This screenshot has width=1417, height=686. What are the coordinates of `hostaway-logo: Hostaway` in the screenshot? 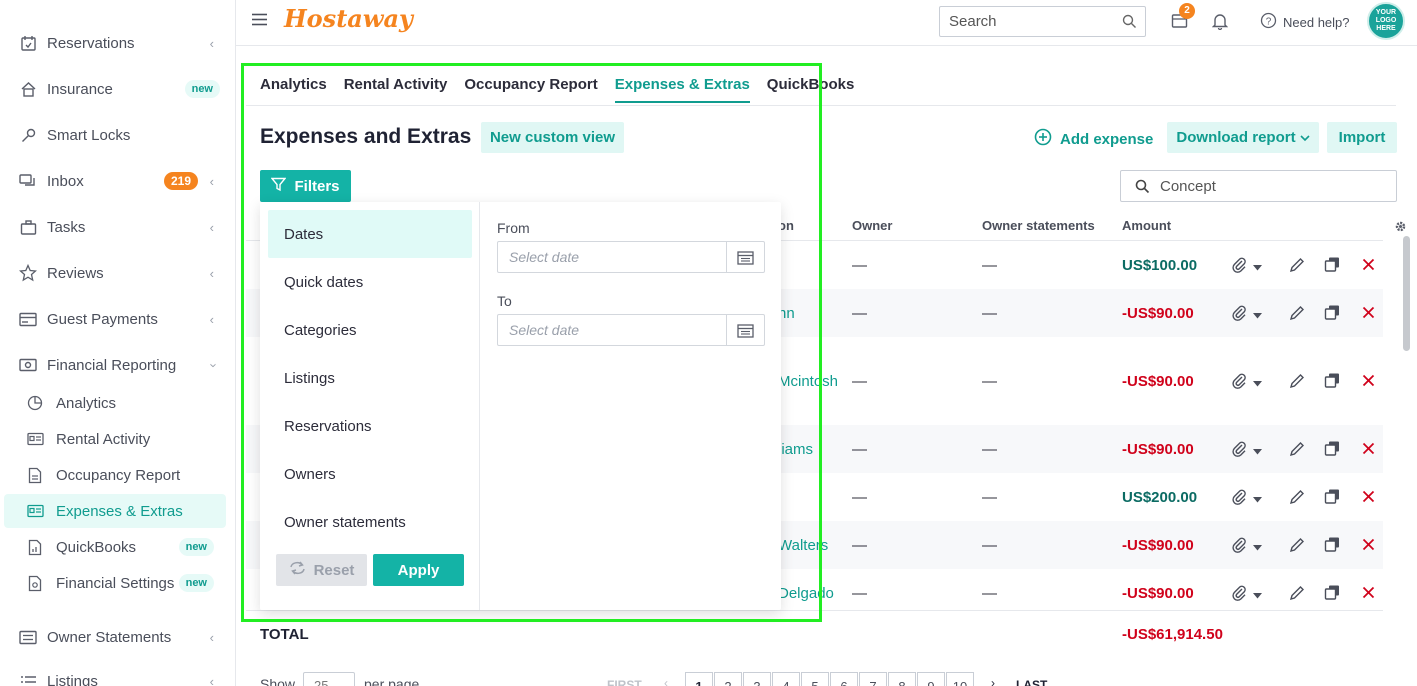 It's located at (348, 18).